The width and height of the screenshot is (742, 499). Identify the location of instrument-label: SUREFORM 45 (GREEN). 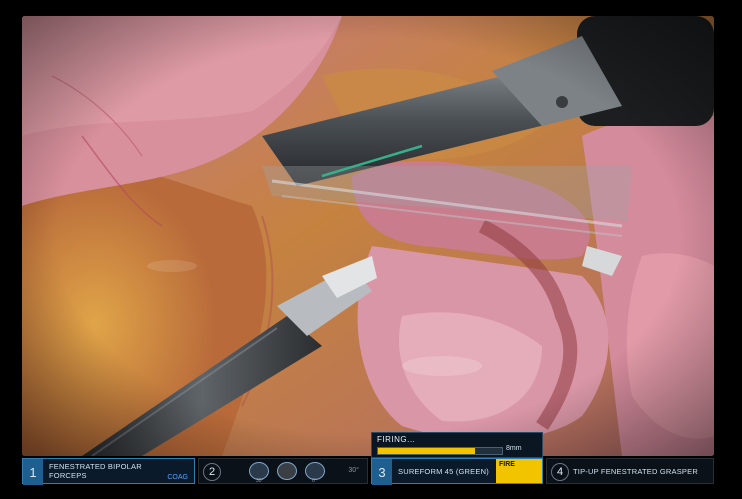
(443, 471).